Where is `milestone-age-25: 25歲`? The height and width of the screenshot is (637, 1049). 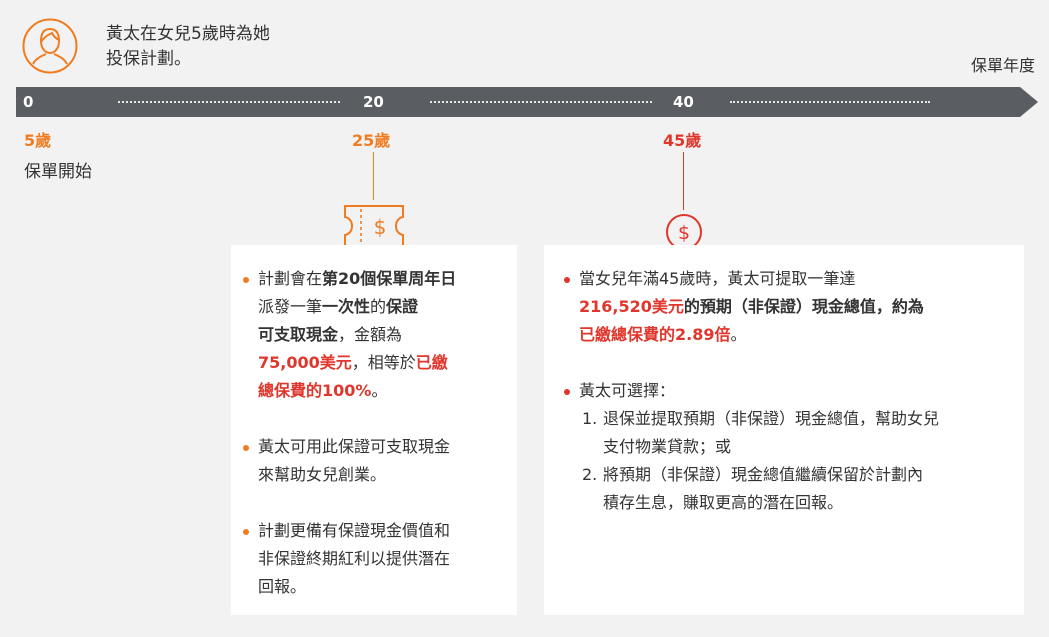
milestone-age-25: 25歲 is located at coordinates (371, 140).